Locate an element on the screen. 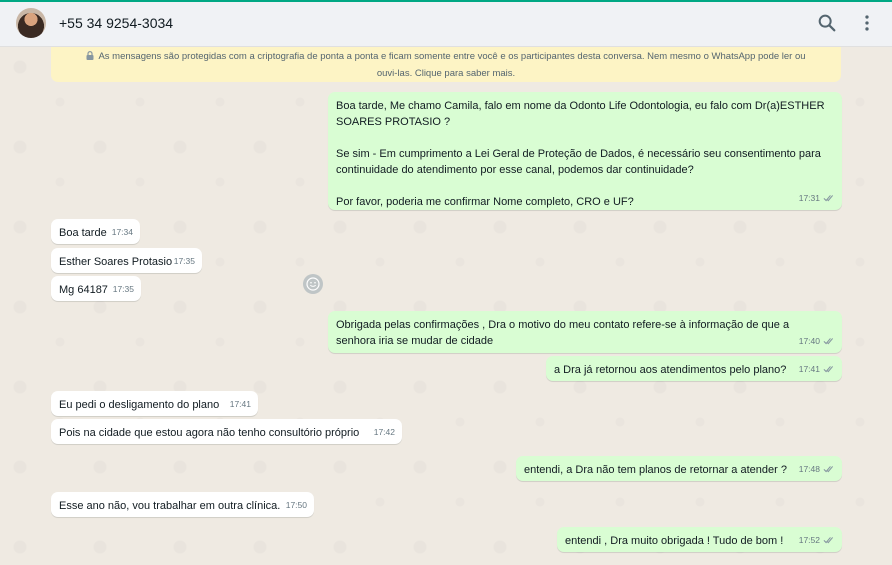  message-time: 17:34 is located at coordinates (122, 232).